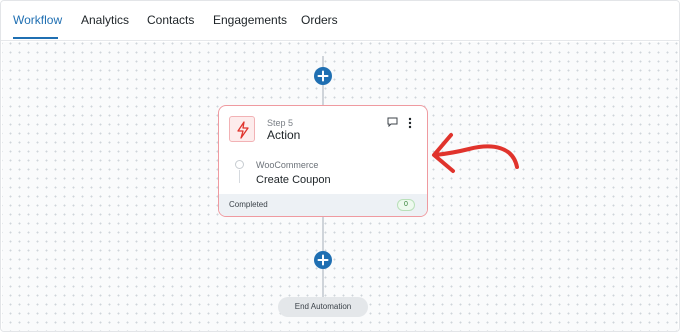  I want to click on lightning-bolt-icon, so click(242, 129).